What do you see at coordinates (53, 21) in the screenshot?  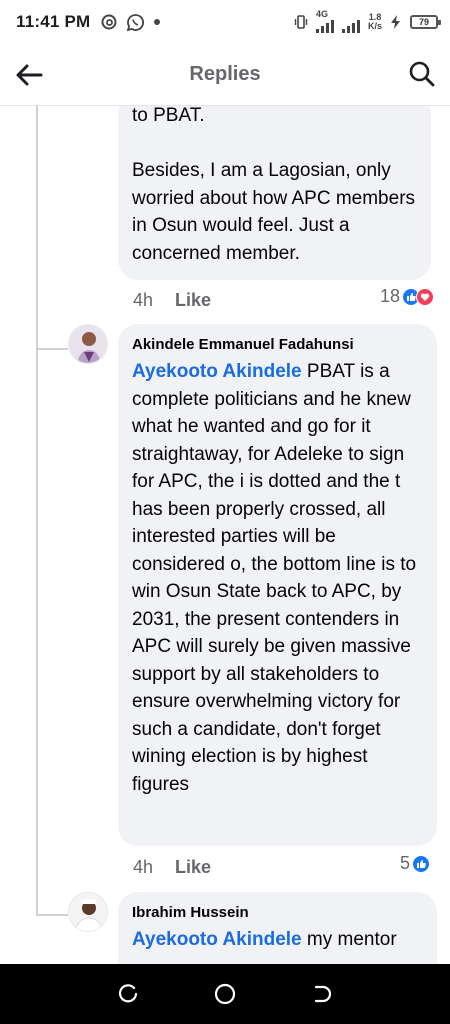 I see `status-time: 11:41 PM` at bounding box center [53, 21].